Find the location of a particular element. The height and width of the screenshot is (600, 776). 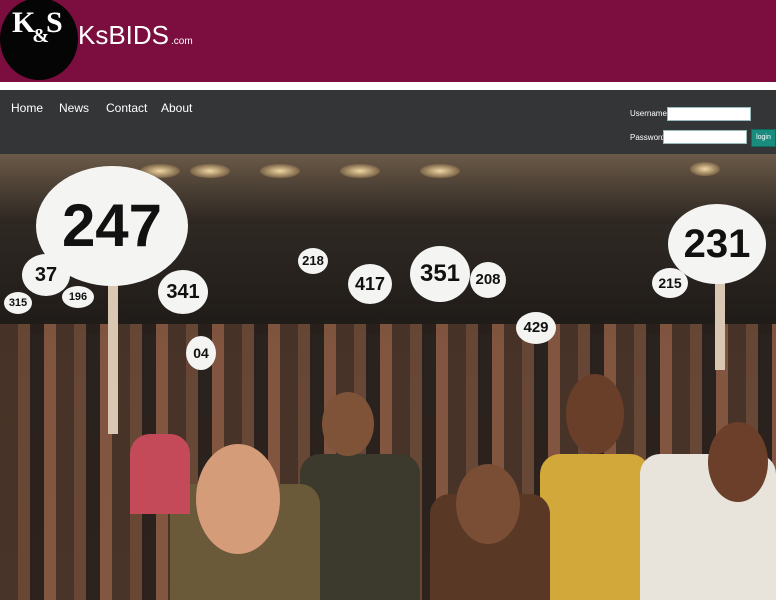

site-brand: KsBIDS .com is located at coordinates (135, 35).